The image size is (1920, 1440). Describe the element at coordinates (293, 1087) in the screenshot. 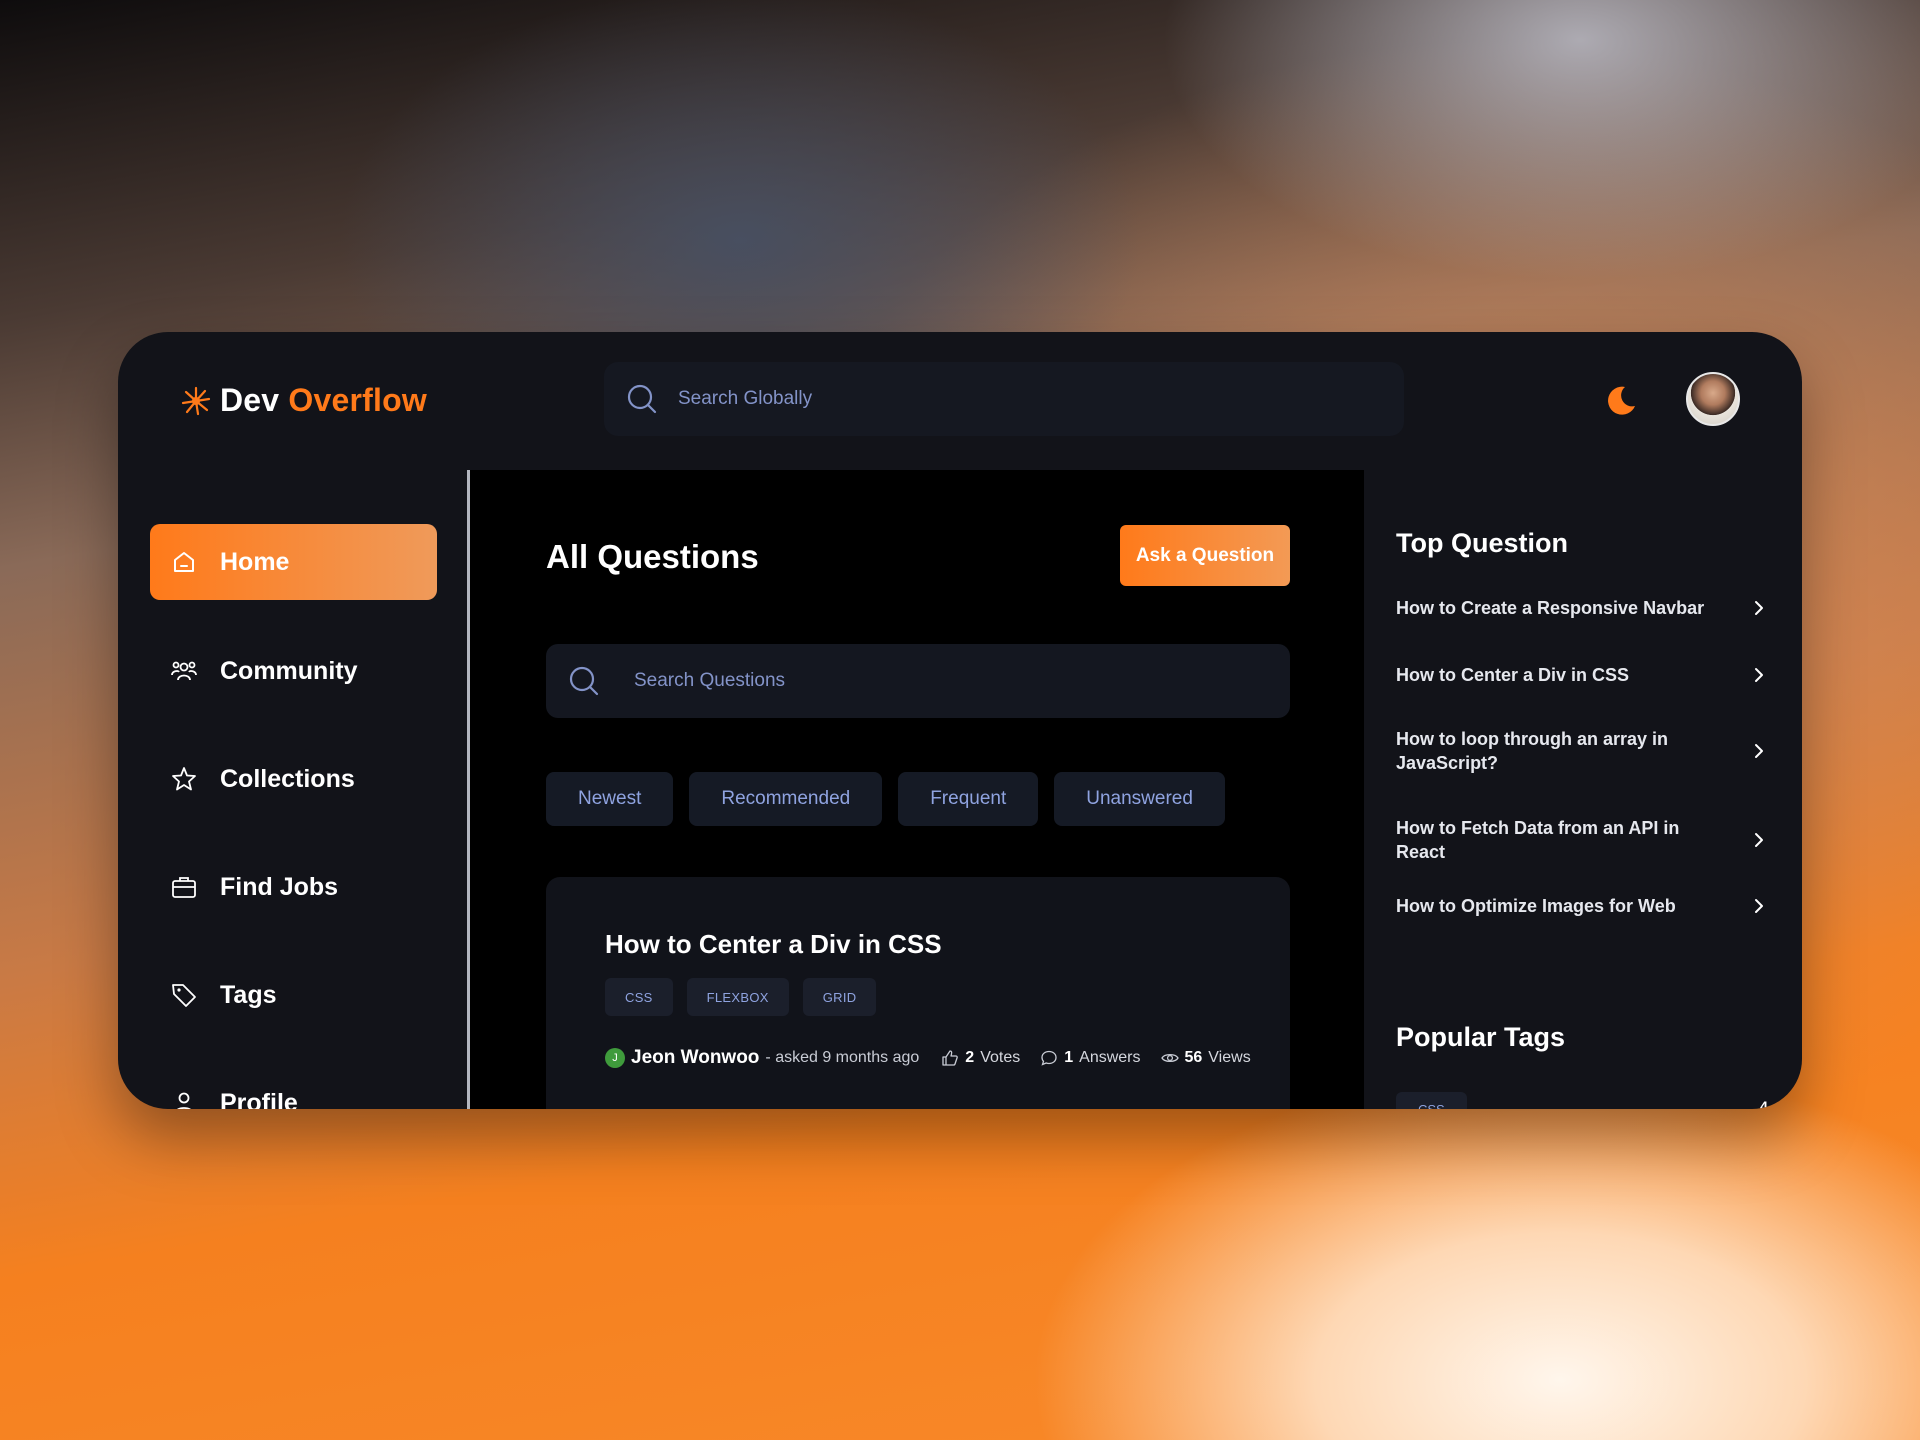

I see `sidebar-item-profile: Profile` at that location.